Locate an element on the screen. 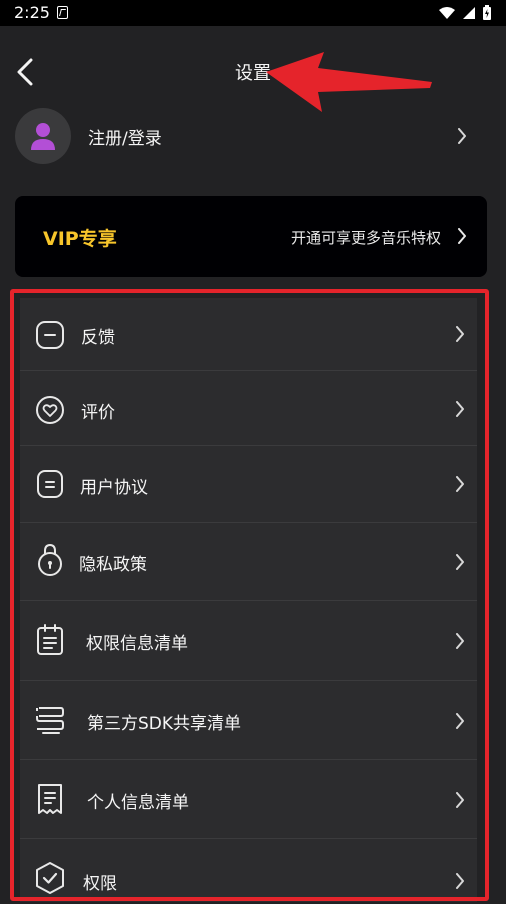 The image size is (506, 904). clipboard-list-icon is located at coordinates (50, 640).